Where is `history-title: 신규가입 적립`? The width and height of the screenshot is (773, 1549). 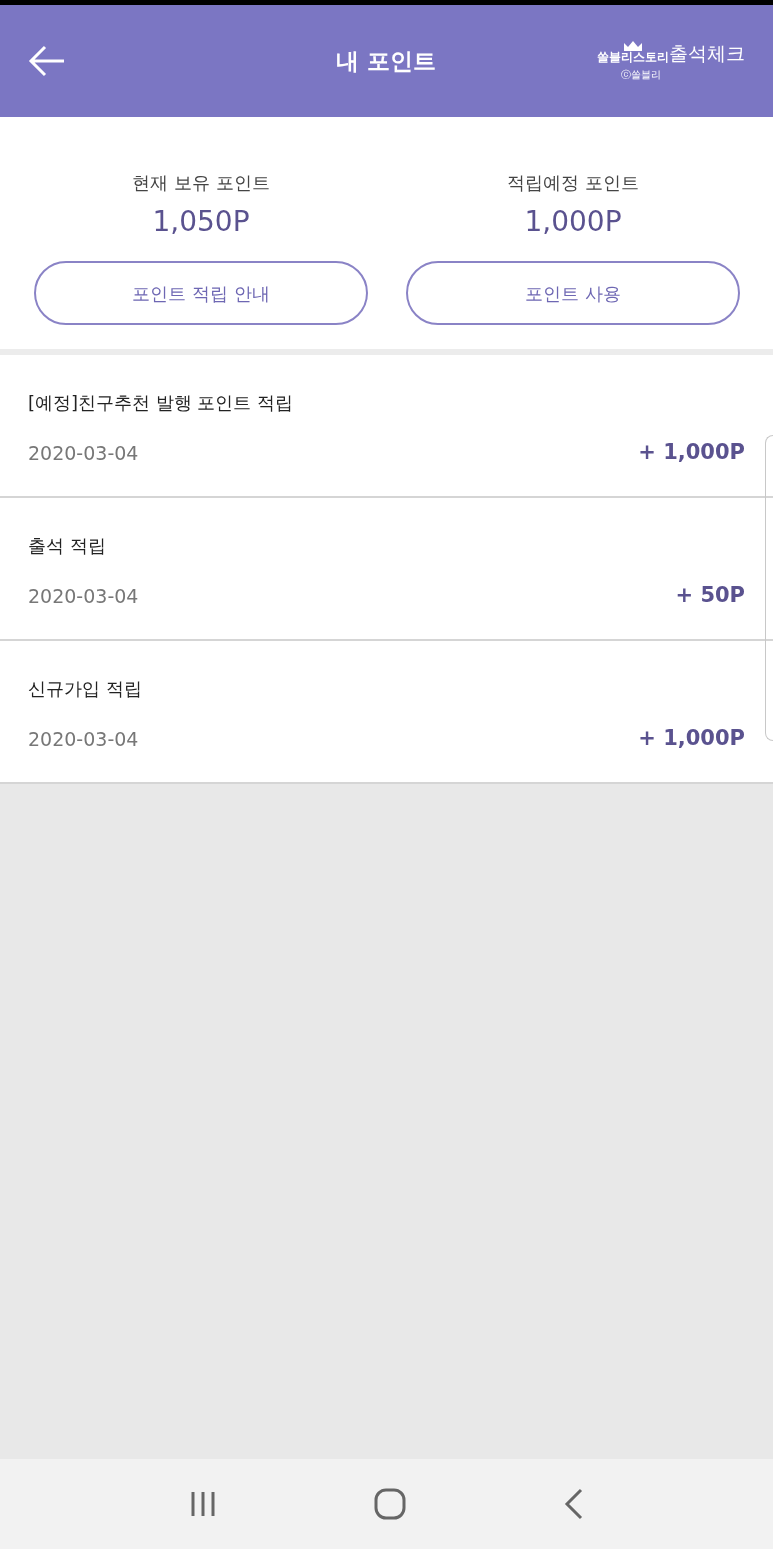 history-title: 신규가입 적립 is located at coordinates (85, 689).